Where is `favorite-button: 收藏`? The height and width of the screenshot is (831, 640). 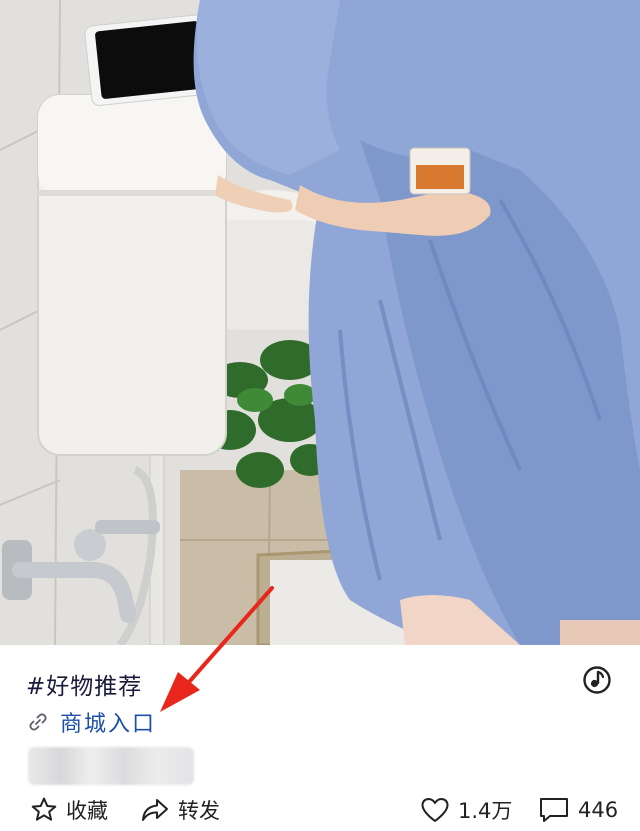 favorite-button: 收藏 is located at coordinates (69, 810).